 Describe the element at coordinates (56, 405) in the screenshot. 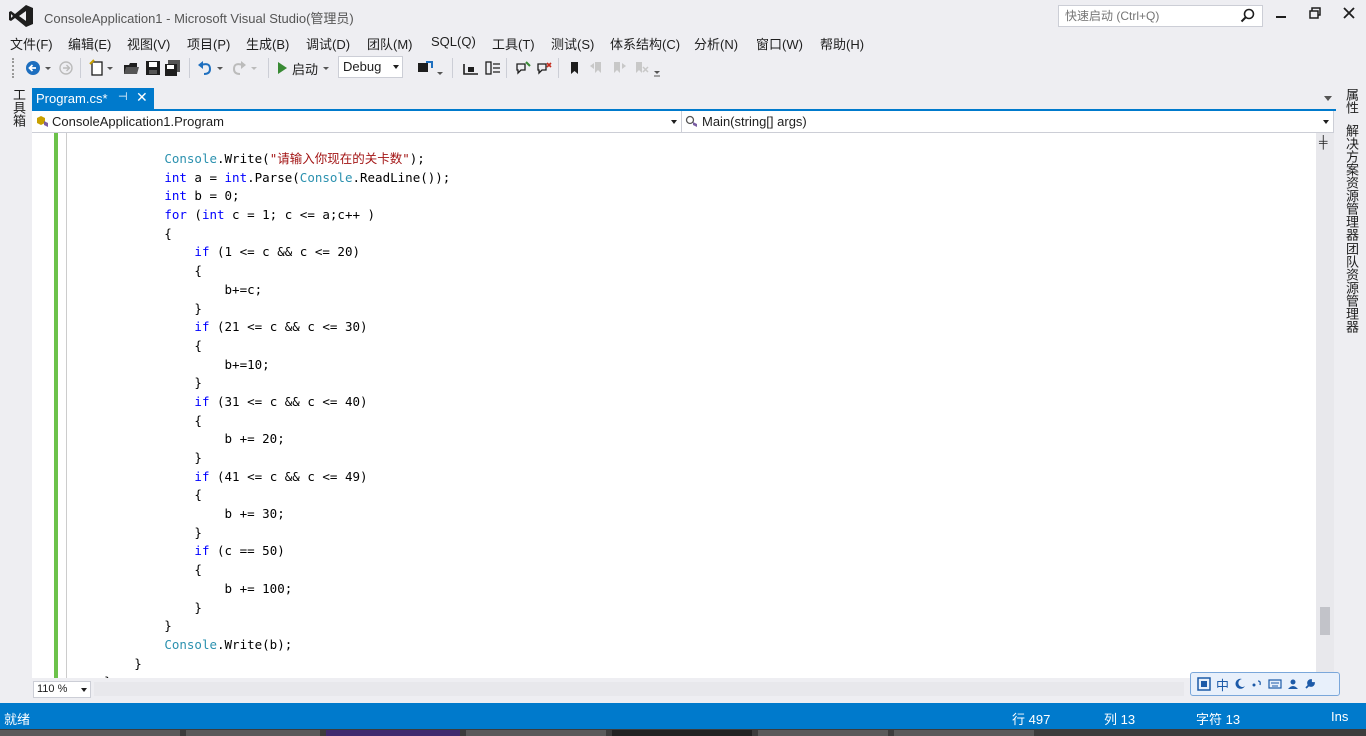

I see `change-tracking-margin` at that location.